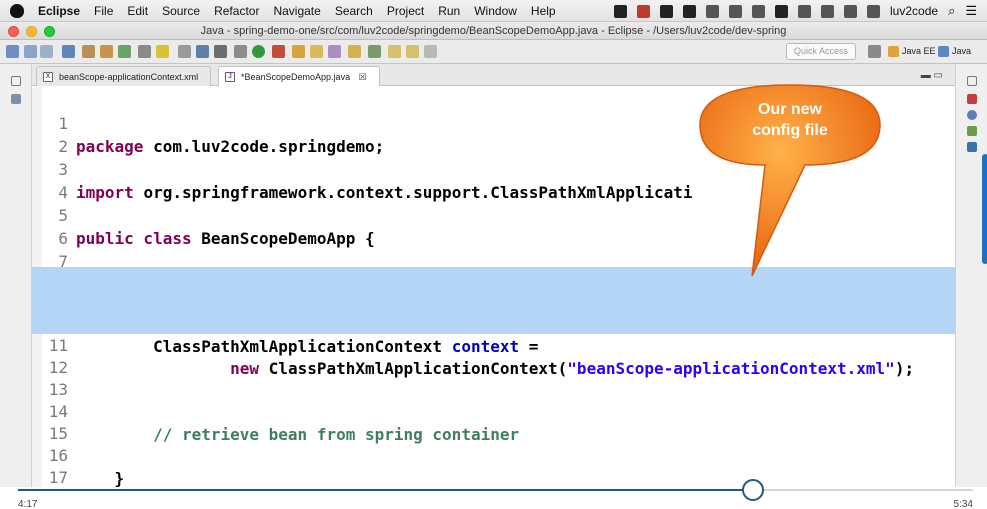  Describe the element at coordinates (386, 490) in the screenshot. I see `progress-fill` at that location.